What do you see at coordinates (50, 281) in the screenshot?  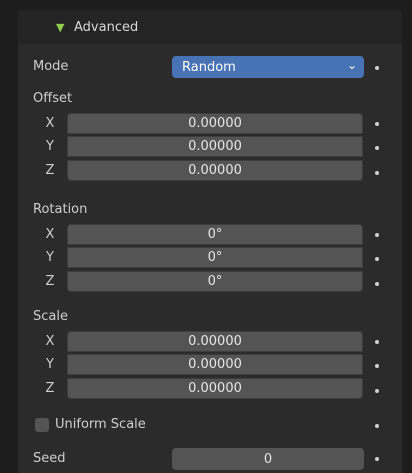 I see `rotation-z-label: Z` at bounding box center [50, 281].